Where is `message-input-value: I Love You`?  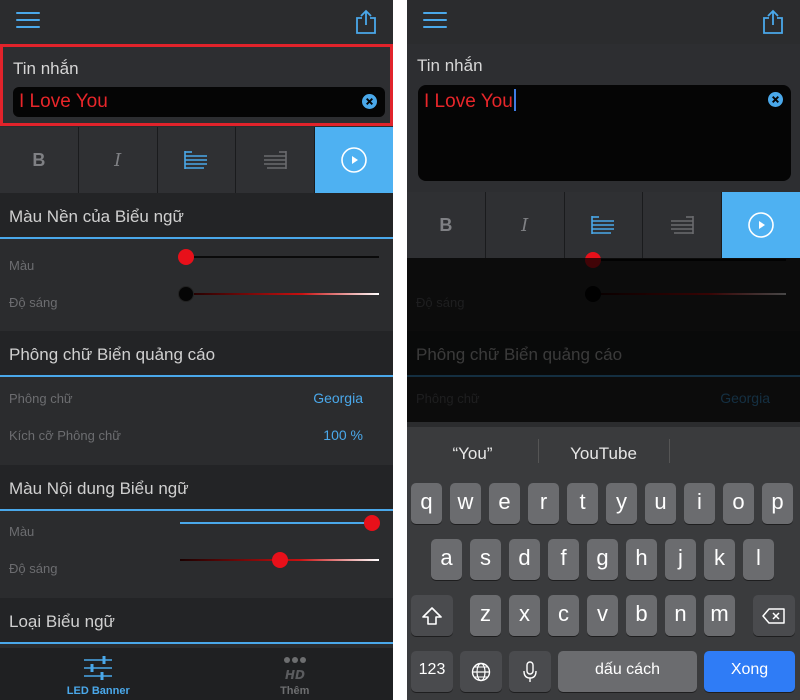 message-input-value: I Love You is located at coordinates (63, 101).